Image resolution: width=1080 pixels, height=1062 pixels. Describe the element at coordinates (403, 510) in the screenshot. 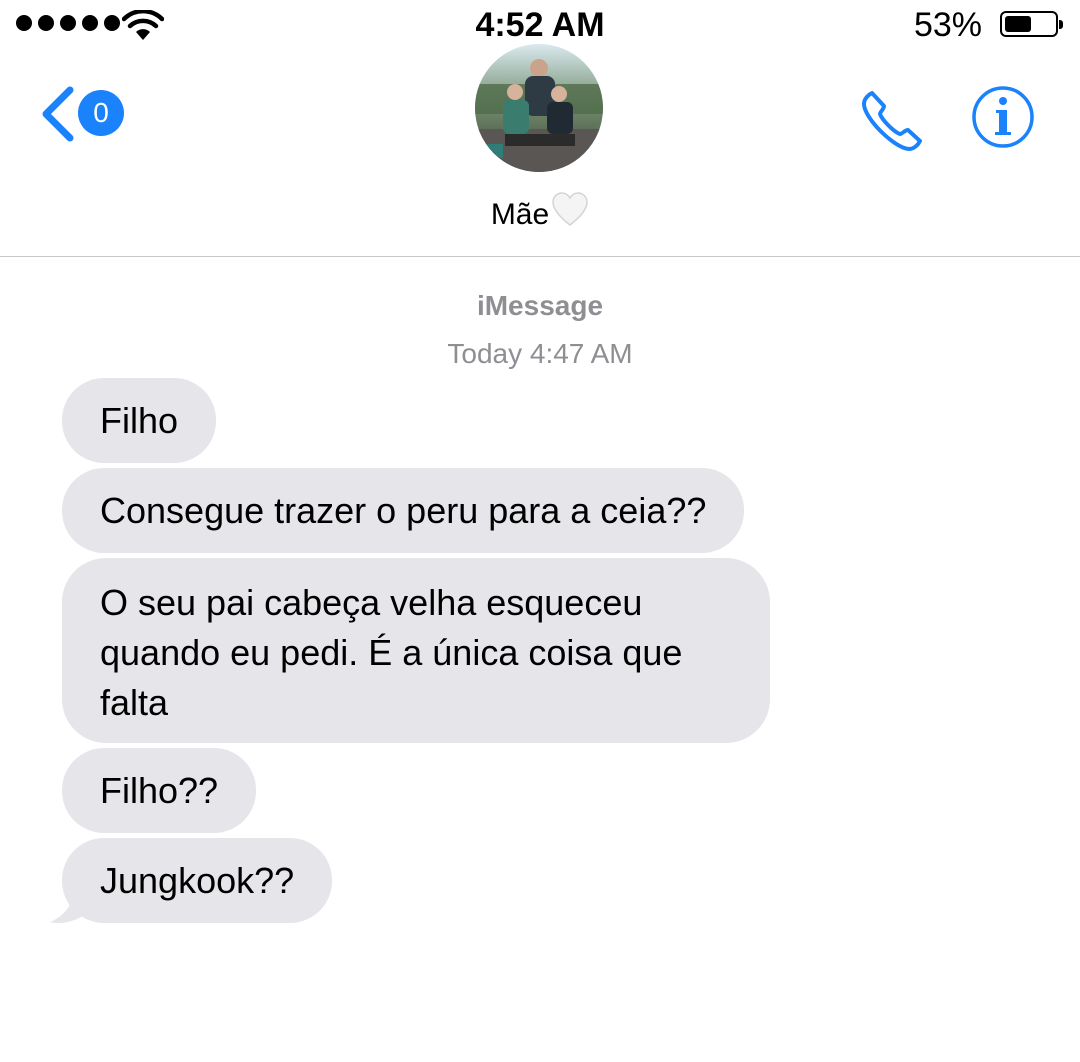

I see `message-bubble: Consegue trazer o peru para a ceia??` at that location.